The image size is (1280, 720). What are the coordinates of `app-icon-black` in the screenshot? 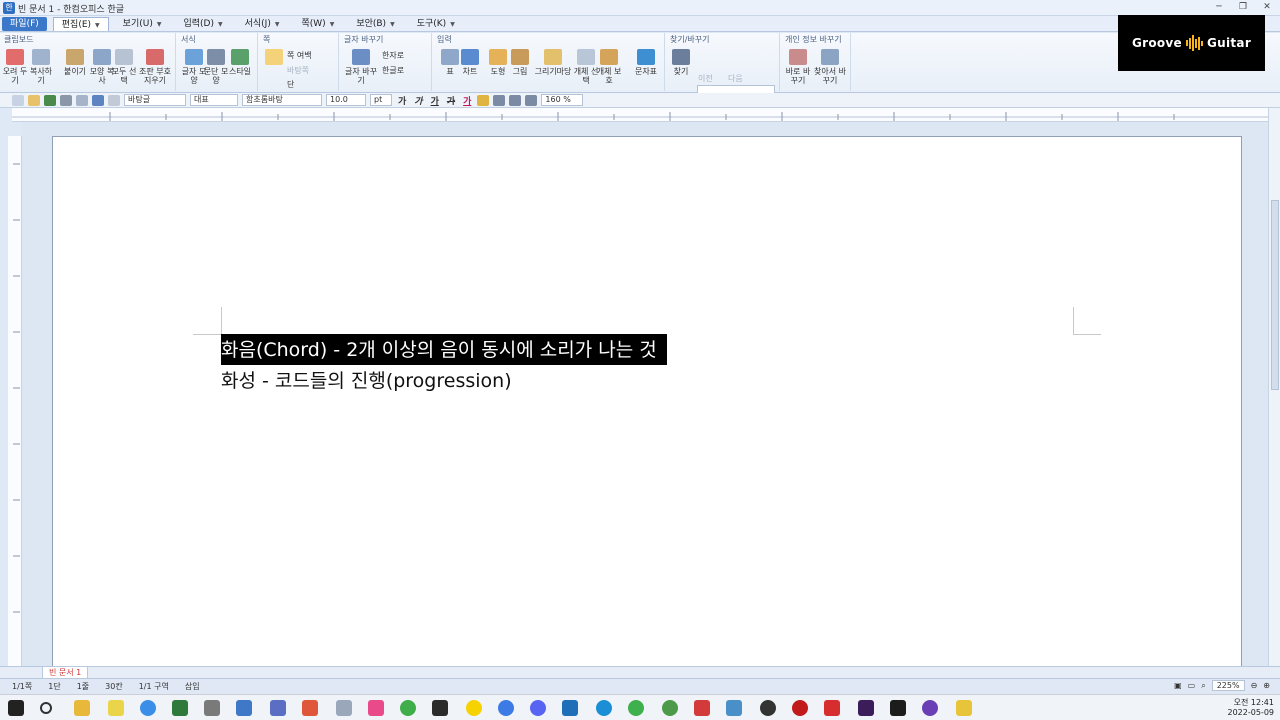 It's located at (898, 708).